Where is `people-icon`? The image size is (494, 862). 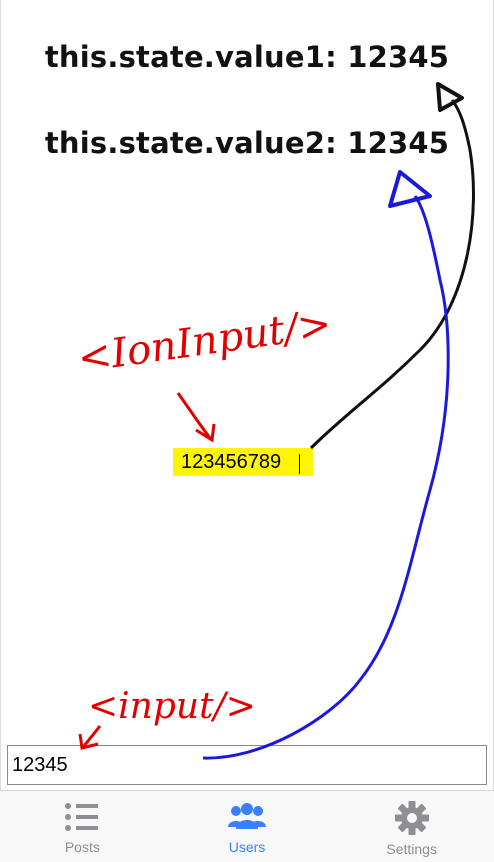
people-icon is located at coordinates (247, 816).